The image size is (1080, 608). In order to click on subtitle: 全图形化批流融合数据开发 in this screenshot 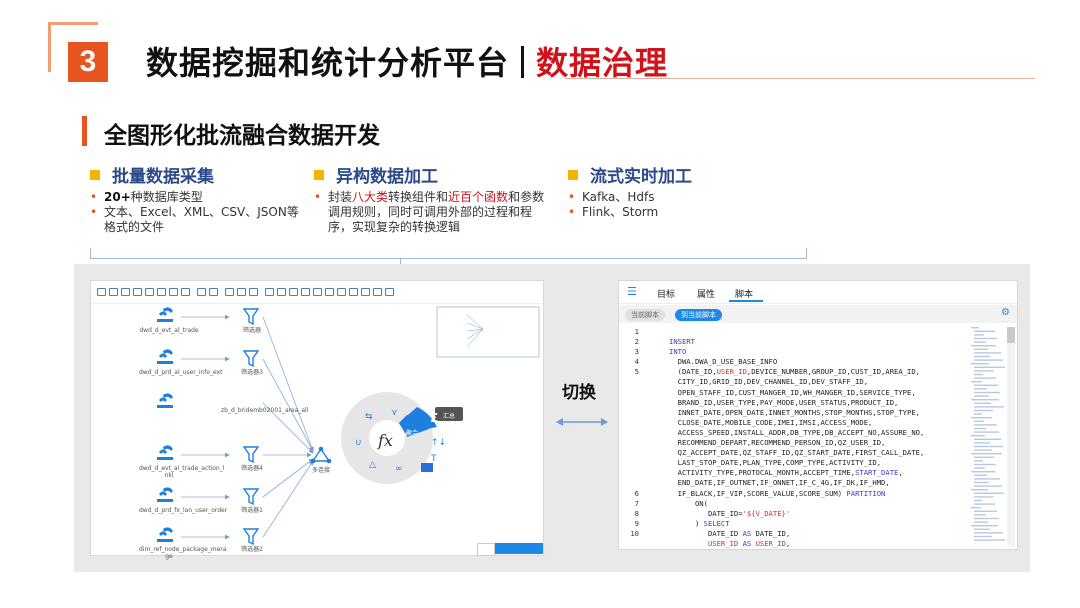, I will do `click(242, 136)`.